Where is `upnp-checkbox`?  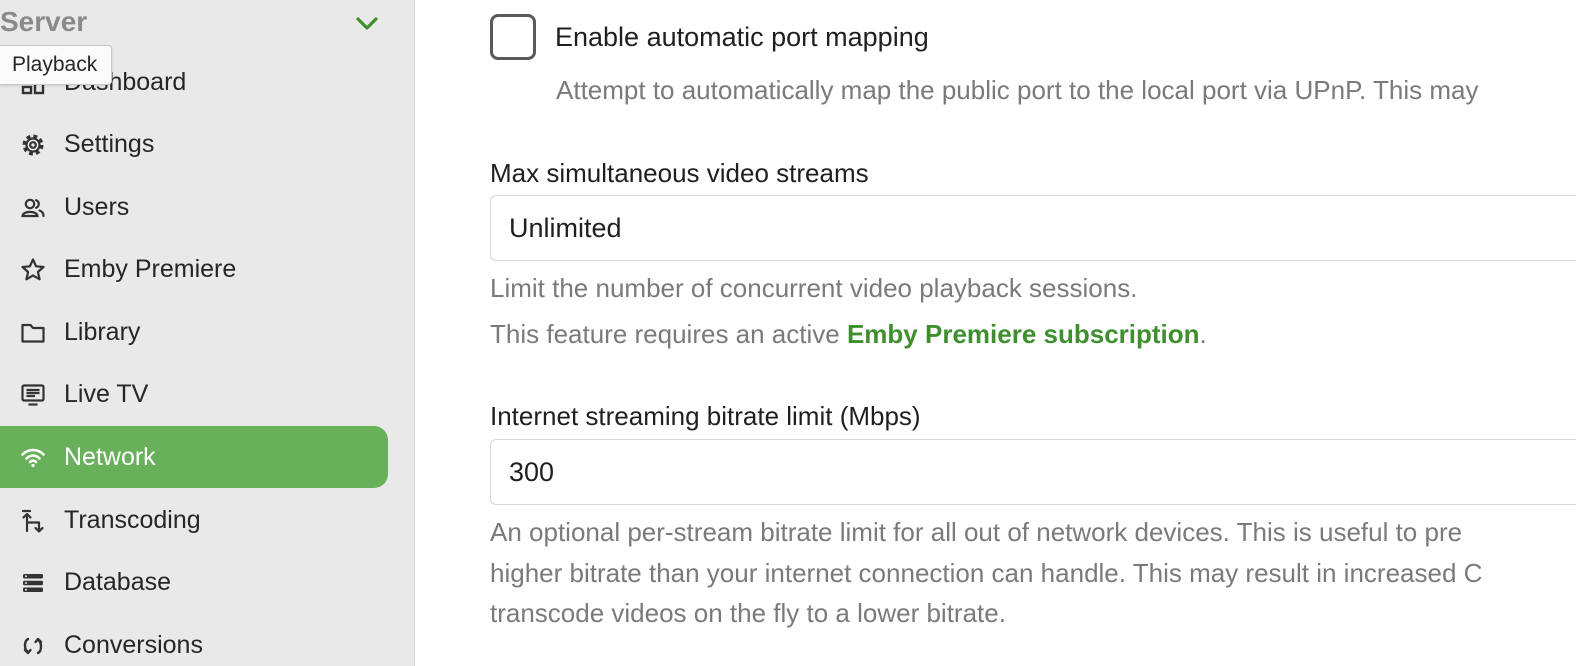
upnp-checkbox is located at coordinates (513, 37).